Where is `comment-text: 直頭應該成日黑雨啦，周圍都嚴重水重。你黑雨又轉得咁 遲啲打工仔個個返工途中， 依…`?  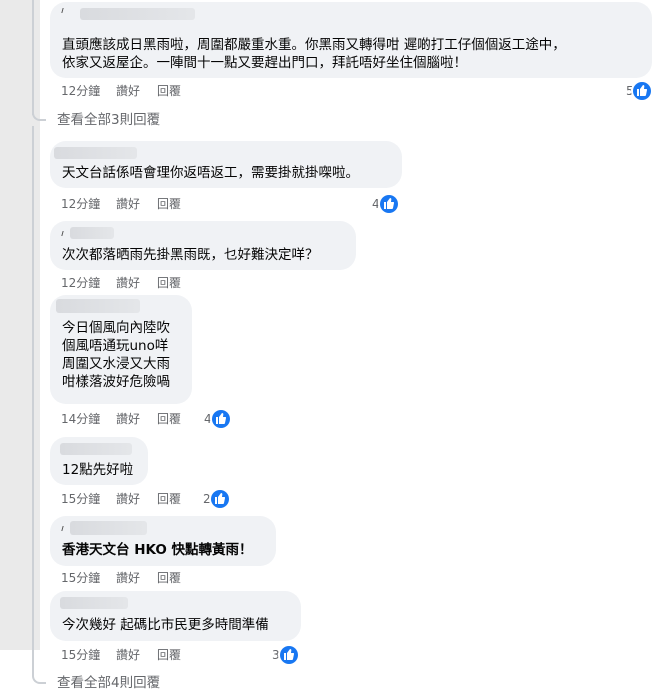 comment-text: 直頭應該成日黑雨啦，周圍都嚴重水重。你黑雨又轉得咁 遲啲打工仔個個返工途中， 依… is located at coordinates (314, 54).